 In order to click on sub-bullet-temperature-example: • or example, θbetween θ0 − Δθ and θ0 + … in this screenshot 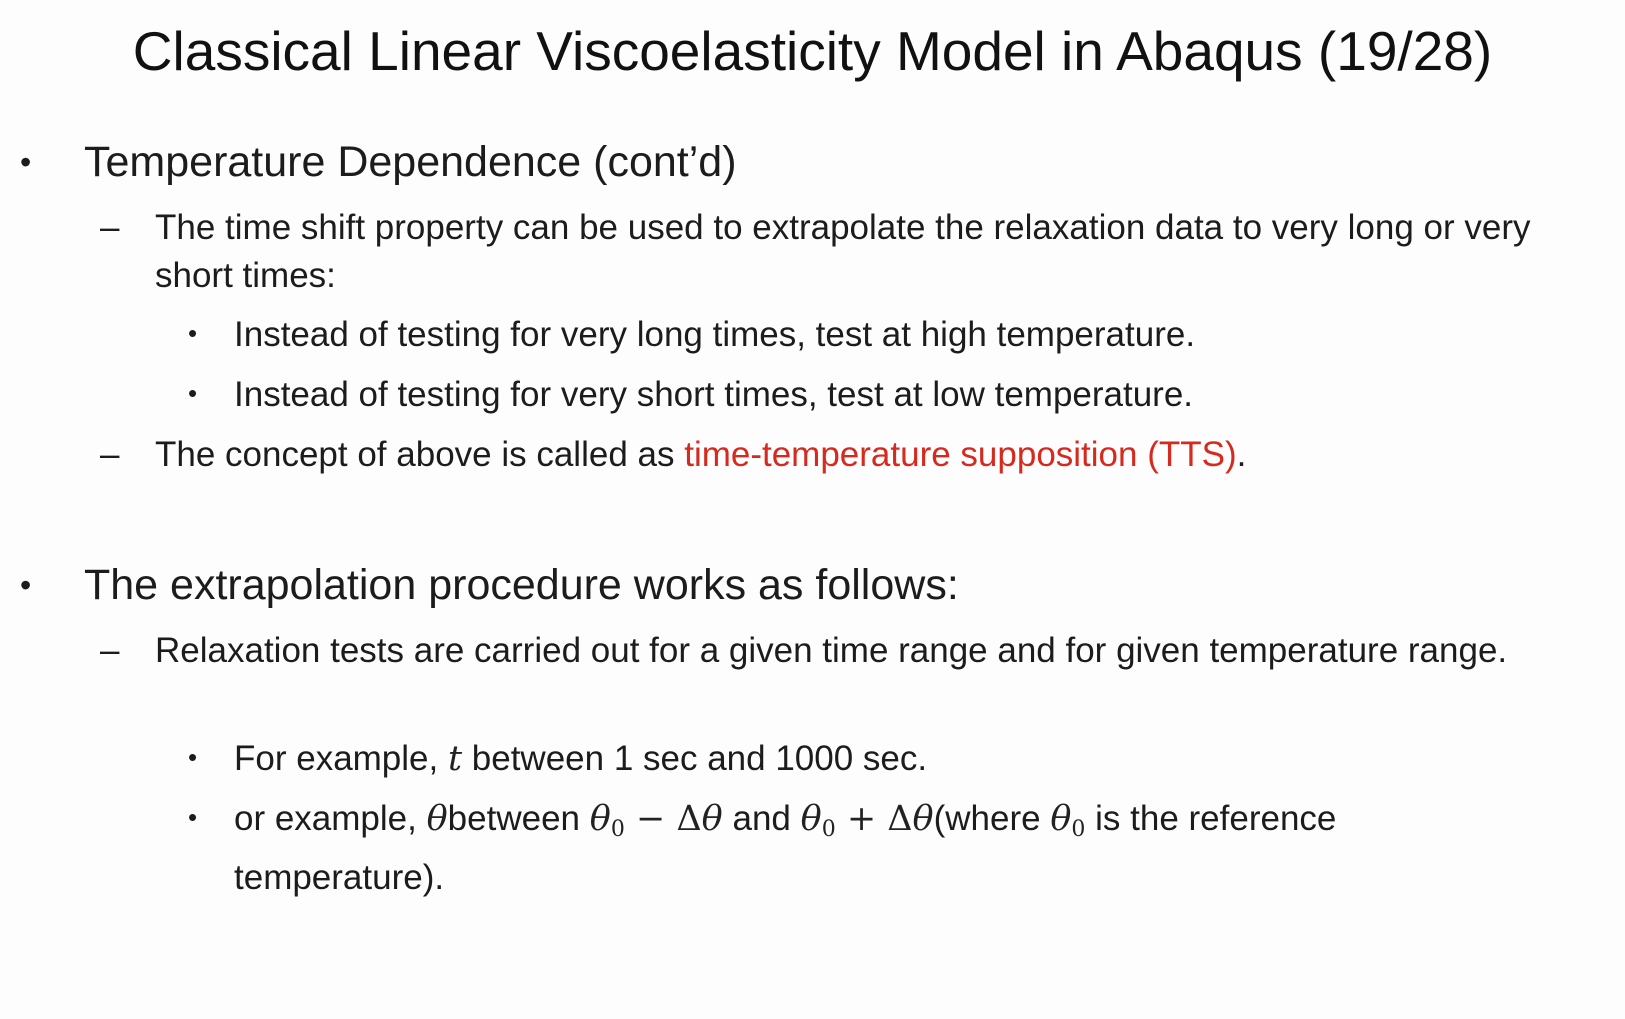, I will do `click(878, 848)`.